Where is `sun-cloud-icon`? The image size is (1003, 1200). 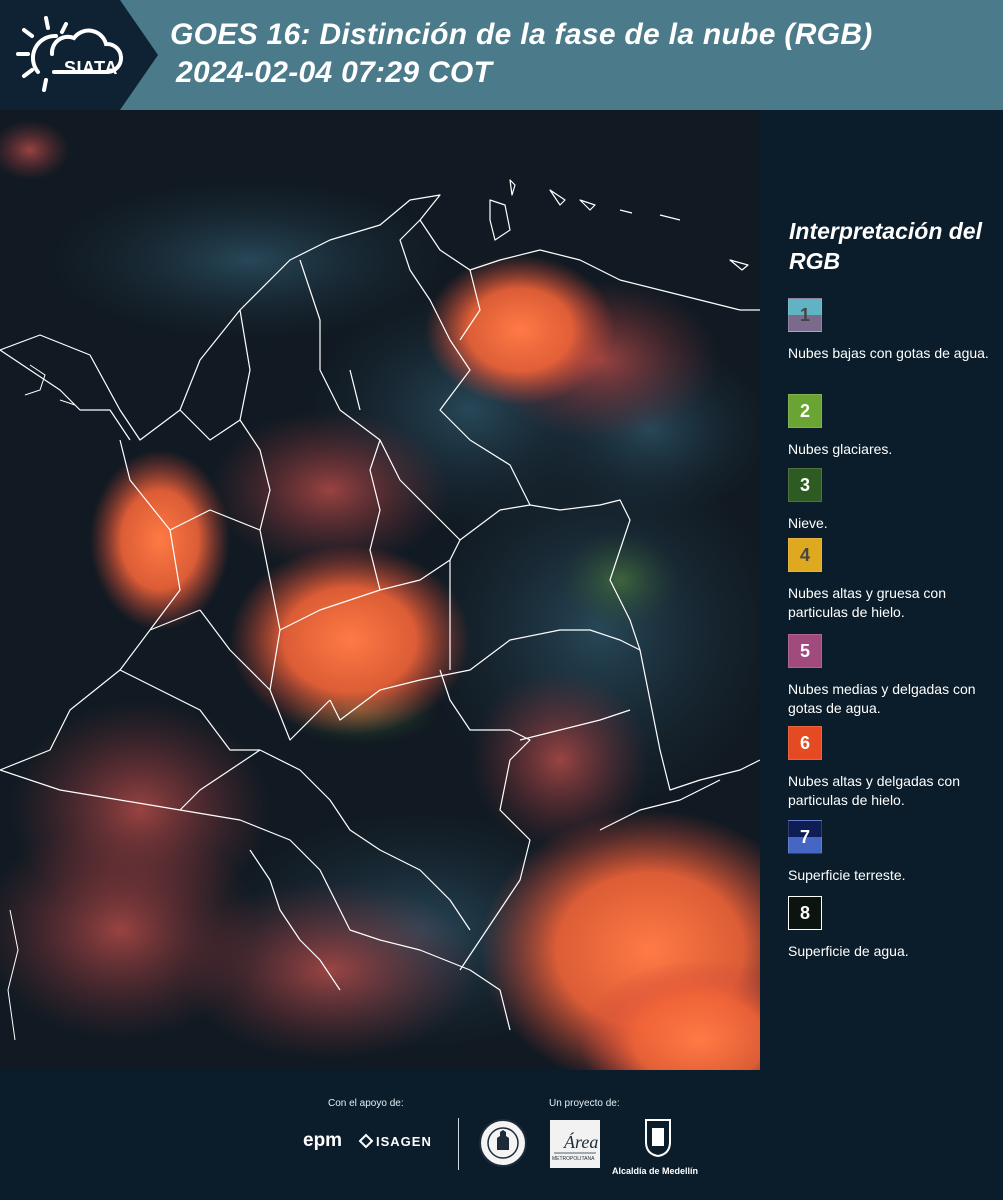 sun-cloud-icon is located at coordinates (70, 54).